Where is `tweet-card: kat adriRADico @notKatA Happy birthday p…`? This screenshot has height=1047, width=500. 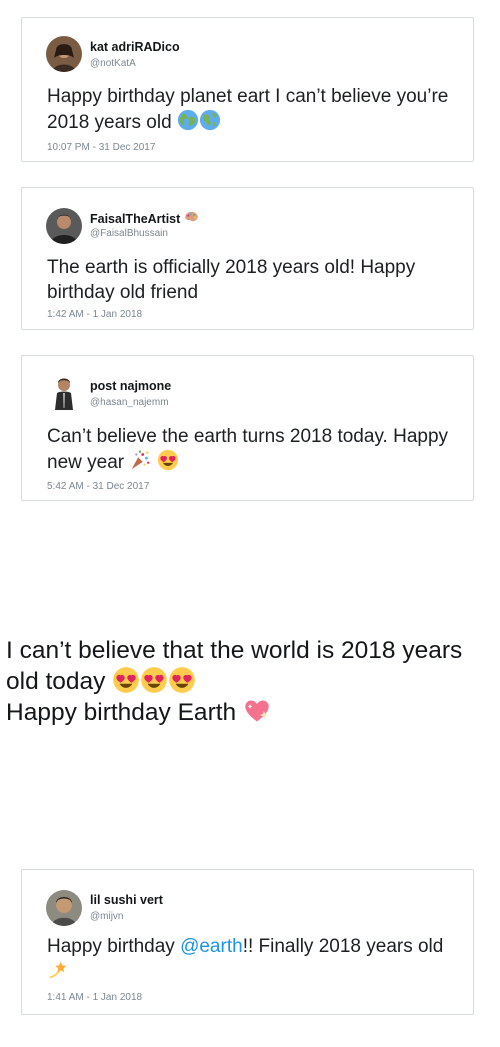
tweet-card: kat adriRADico @notKatA Happy birthday p… is located at coordinates (247, 89).